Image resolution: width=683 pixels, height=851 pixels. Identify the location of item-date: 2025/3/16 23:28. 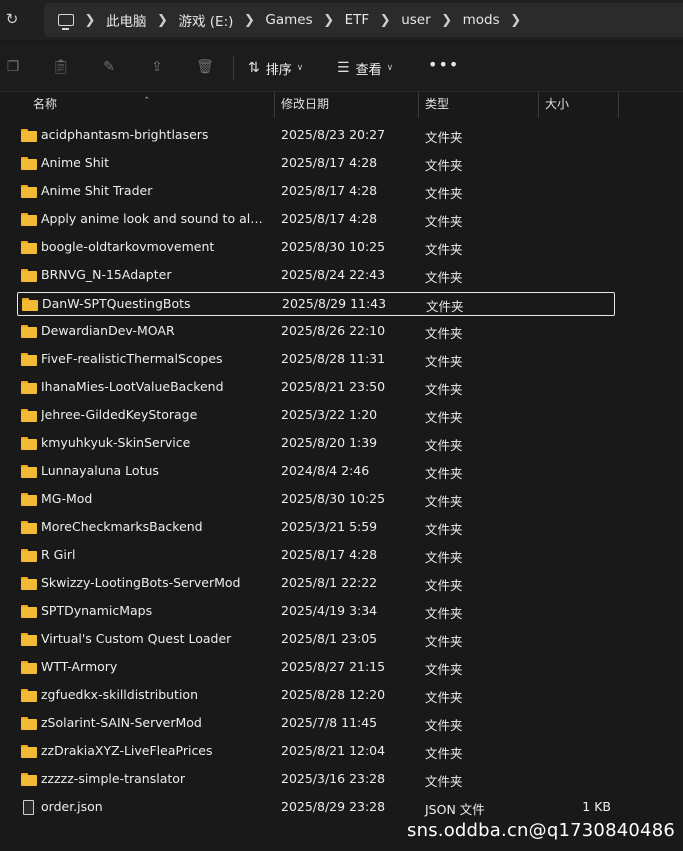
(333, 778).